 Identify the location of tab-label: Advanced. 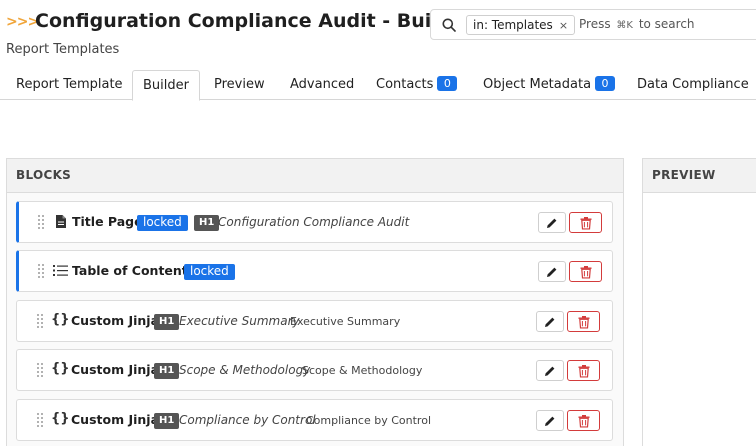
(322, 84).